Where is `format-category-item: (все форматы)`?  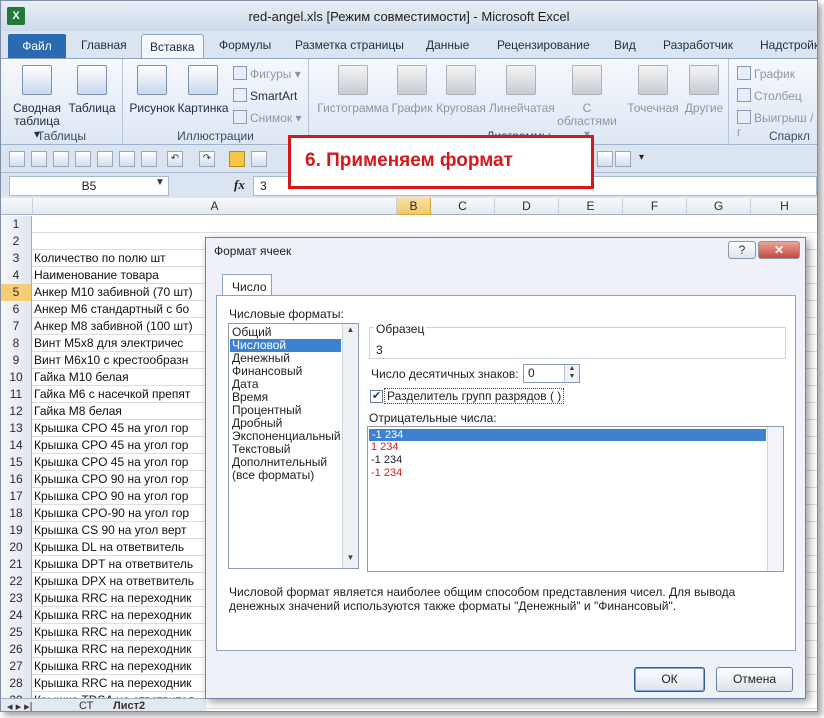
format-category-item: (все форматы) is located at coordinates (273, 475).